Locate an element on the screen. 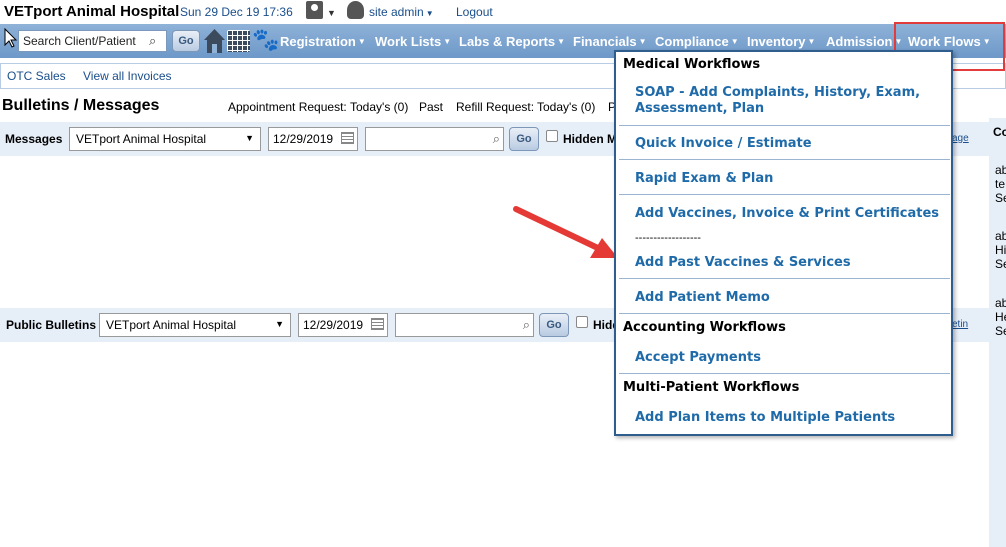 This screenshot has height=547, width=1006. menu-section-medical: Medical Workflows is located at coordinates (692, 64).